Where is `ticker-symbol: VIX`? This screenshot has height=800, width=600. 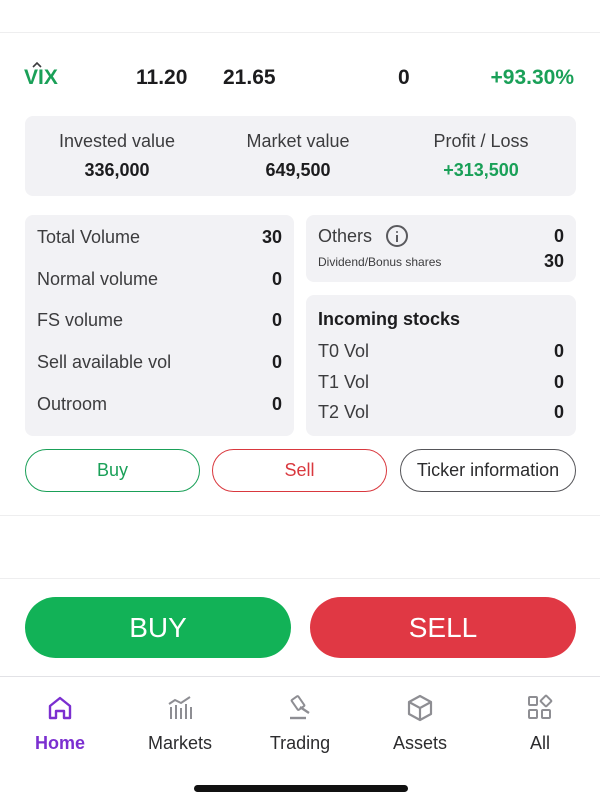
ticker-symbol: VIX is located at coordinates (41, 74).